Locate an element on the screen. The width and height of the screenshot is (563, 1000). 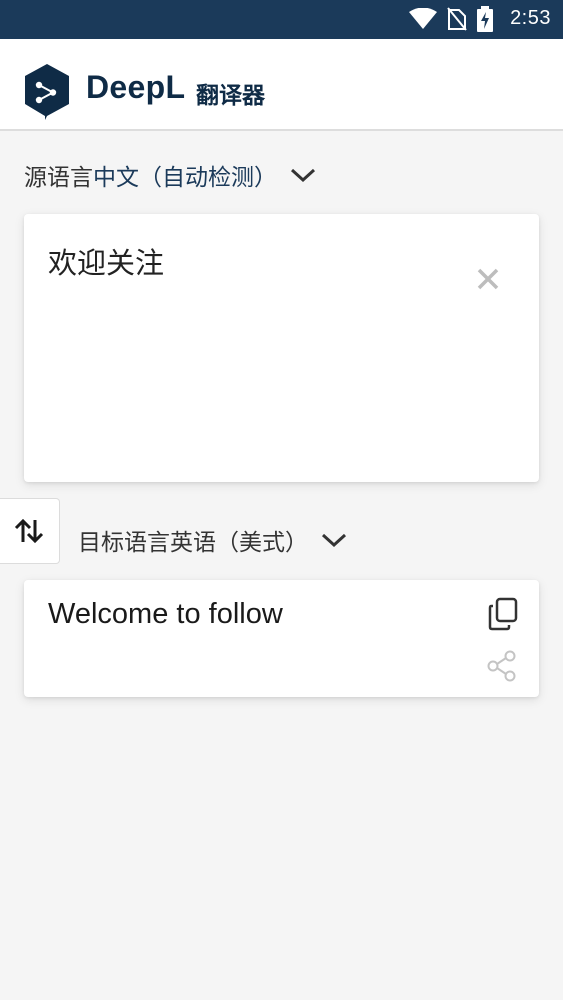
source-language-value: 中文（自动检测） is located at coordinates (185, 178).